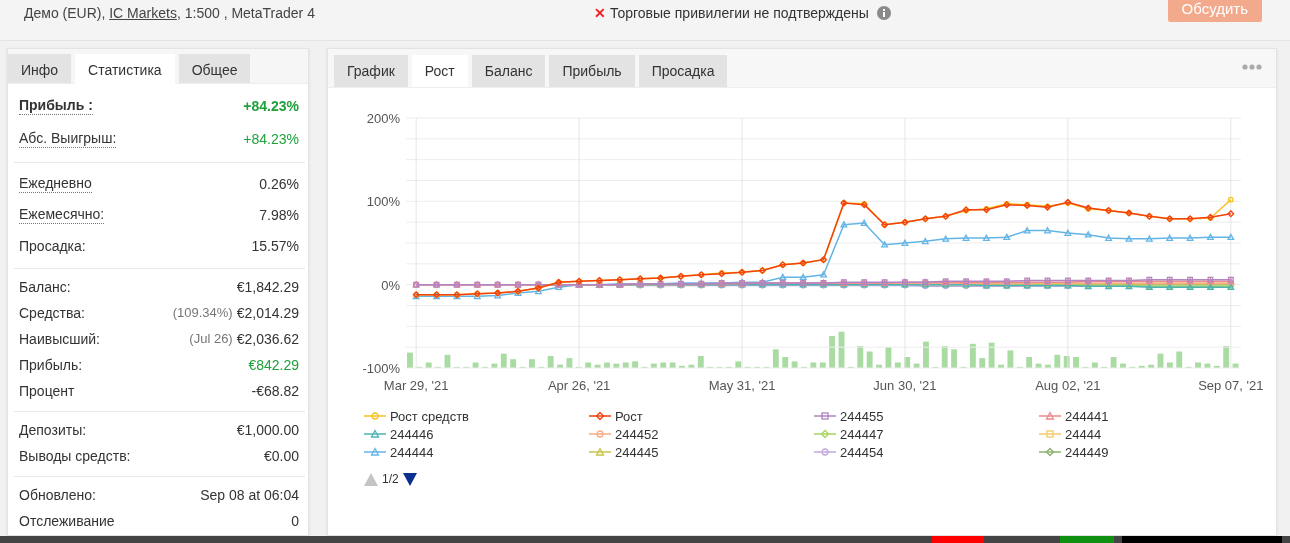  Describe the element at coordinates (383, 202) in the screenshot. I see `y-axis-label: 100%` at that location.